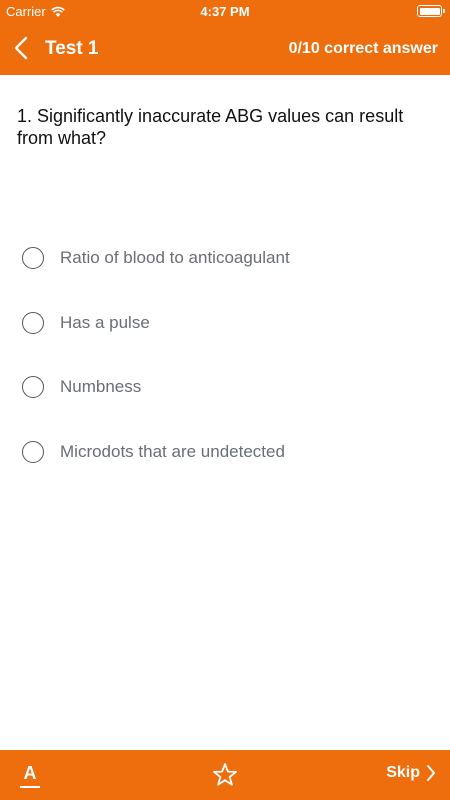 This screenshot has width=450, height=800. I want to click on answer-option: Has a pulse, so click(225, 323).